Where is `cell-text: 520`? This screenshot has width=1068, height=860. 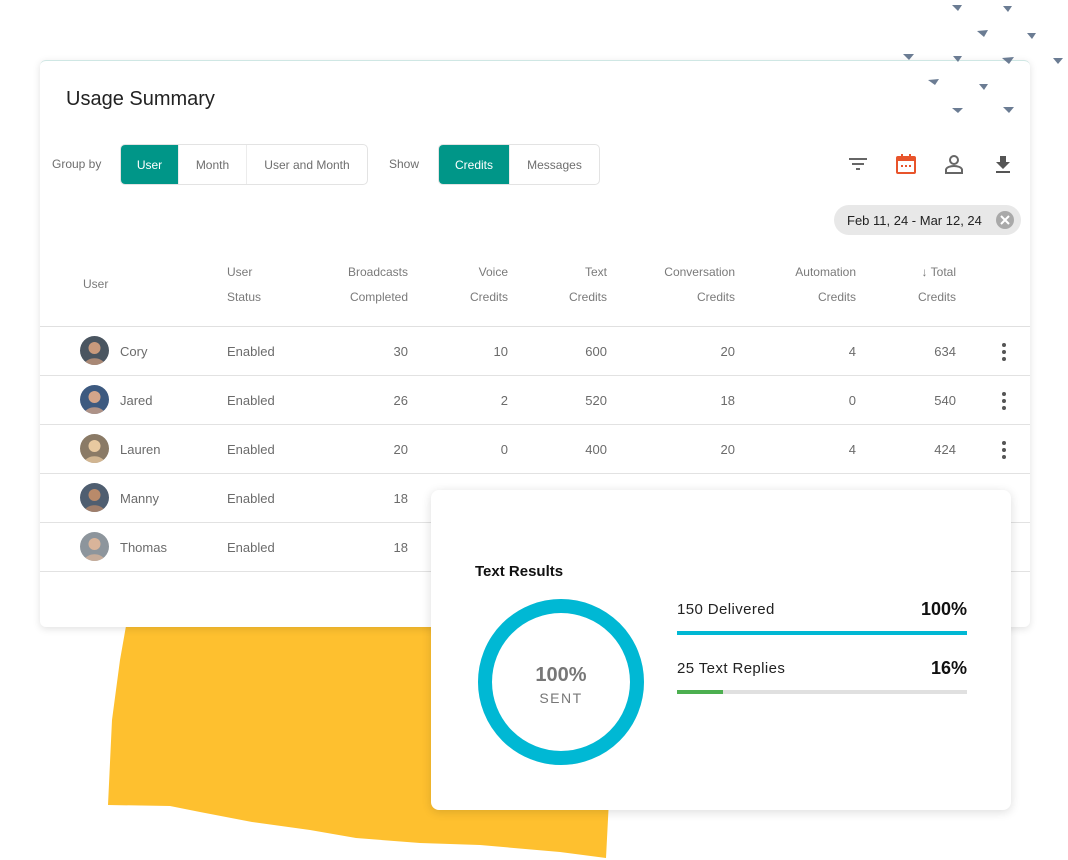 cell-text: 520 is located at coordinates (596, 400).